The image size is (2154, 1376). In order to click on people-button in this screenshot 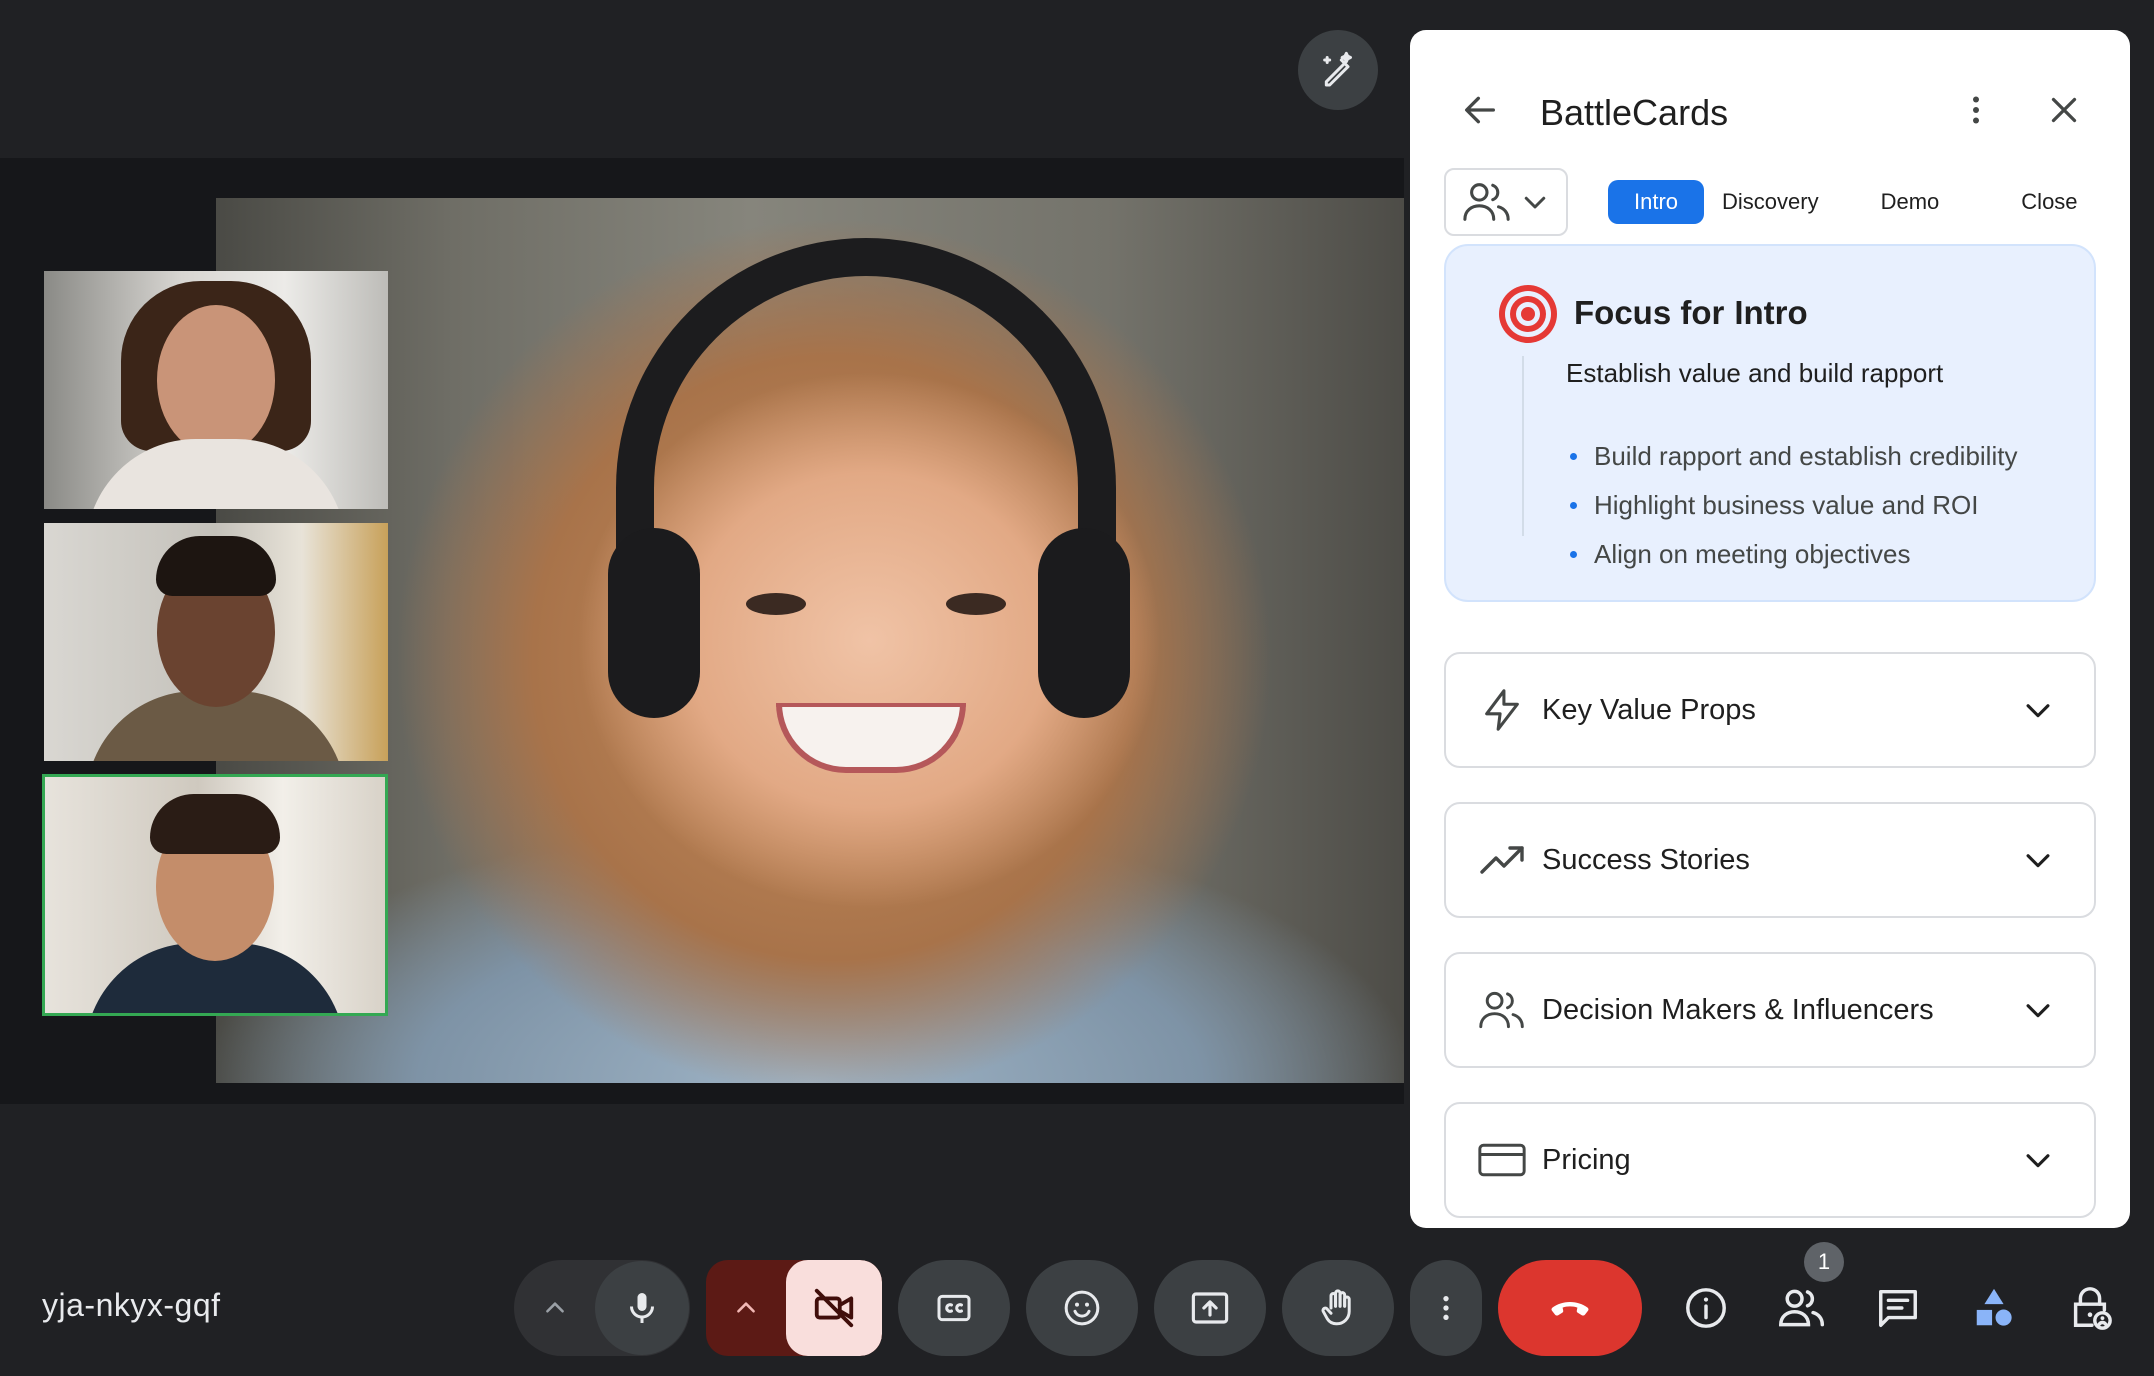, I will do `click(1802, 1308)`.